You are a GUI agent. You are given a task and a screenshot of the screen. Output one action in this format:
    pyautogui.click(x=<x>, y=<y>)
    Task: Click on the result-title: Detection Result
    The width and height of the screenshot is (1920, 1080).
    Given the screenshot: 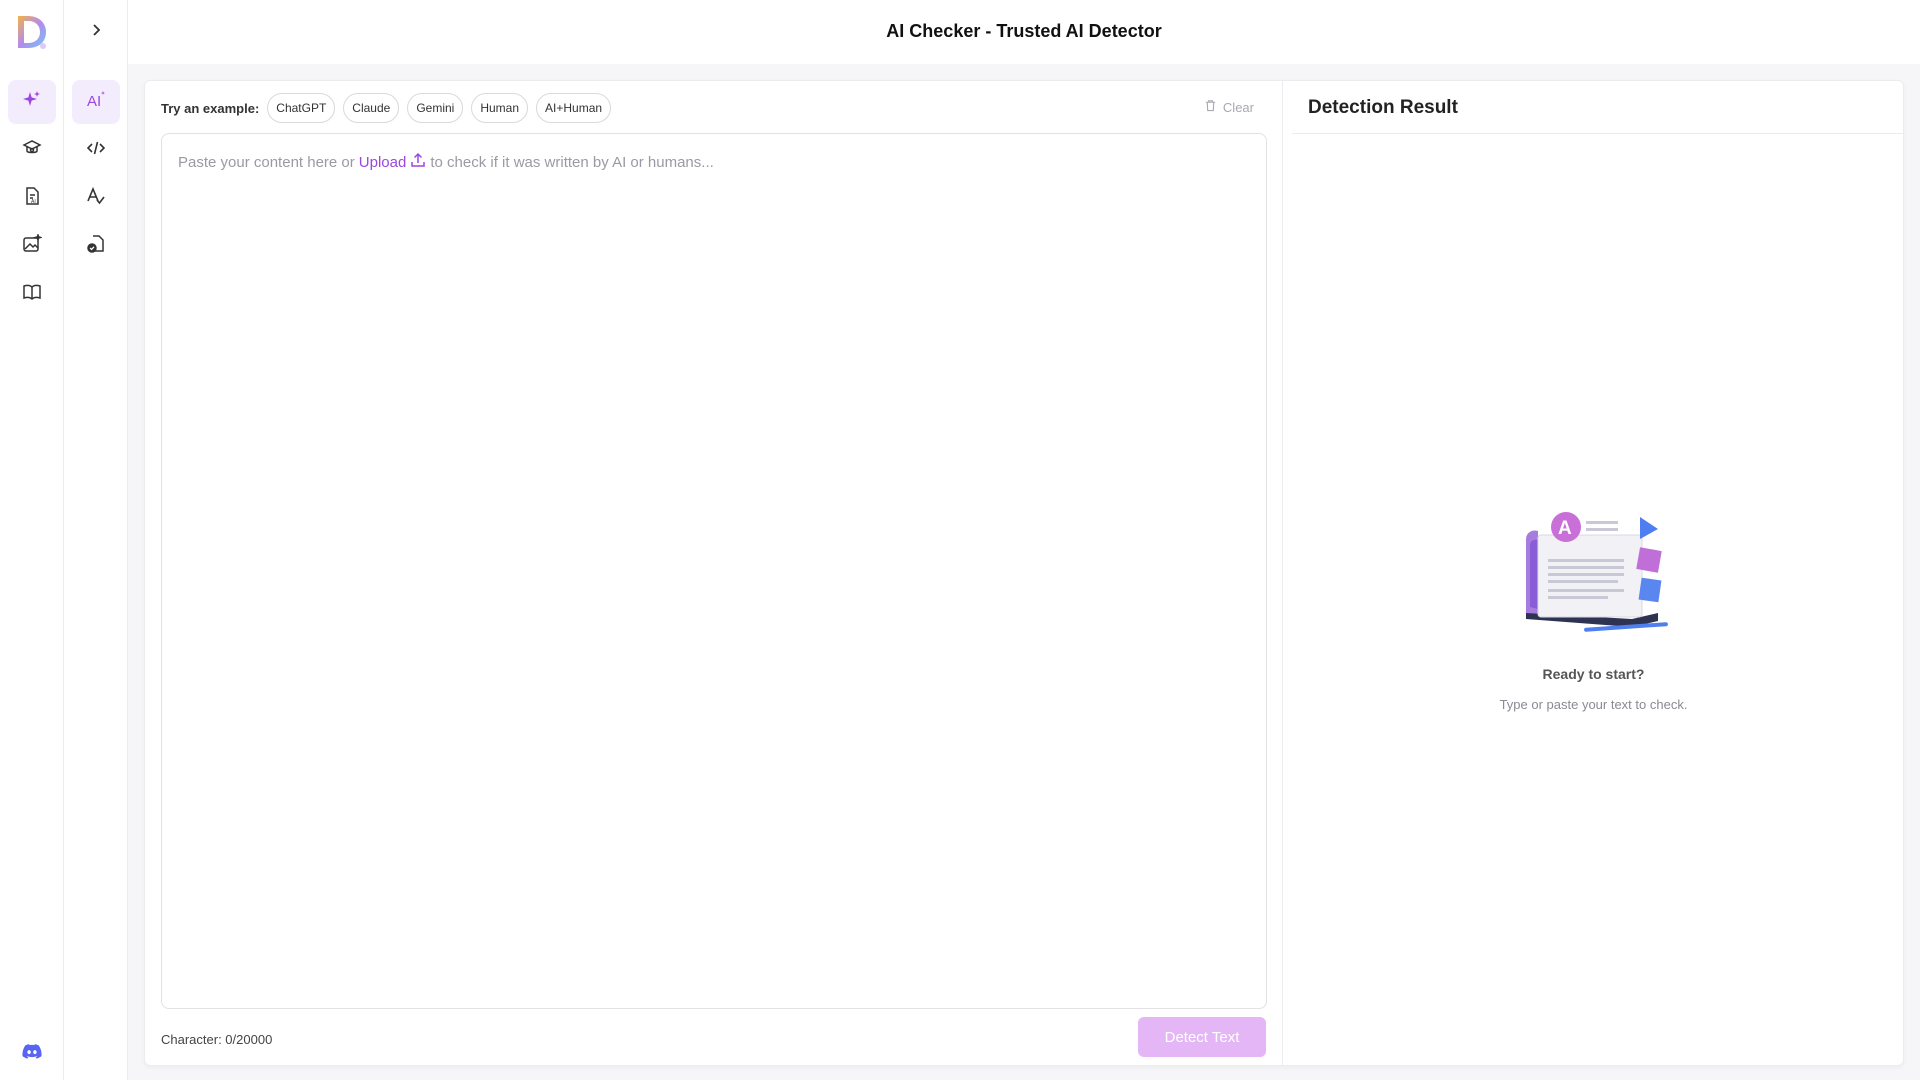 What is the action you would take?
    pyautogui.click(x=1383, y=107)
    